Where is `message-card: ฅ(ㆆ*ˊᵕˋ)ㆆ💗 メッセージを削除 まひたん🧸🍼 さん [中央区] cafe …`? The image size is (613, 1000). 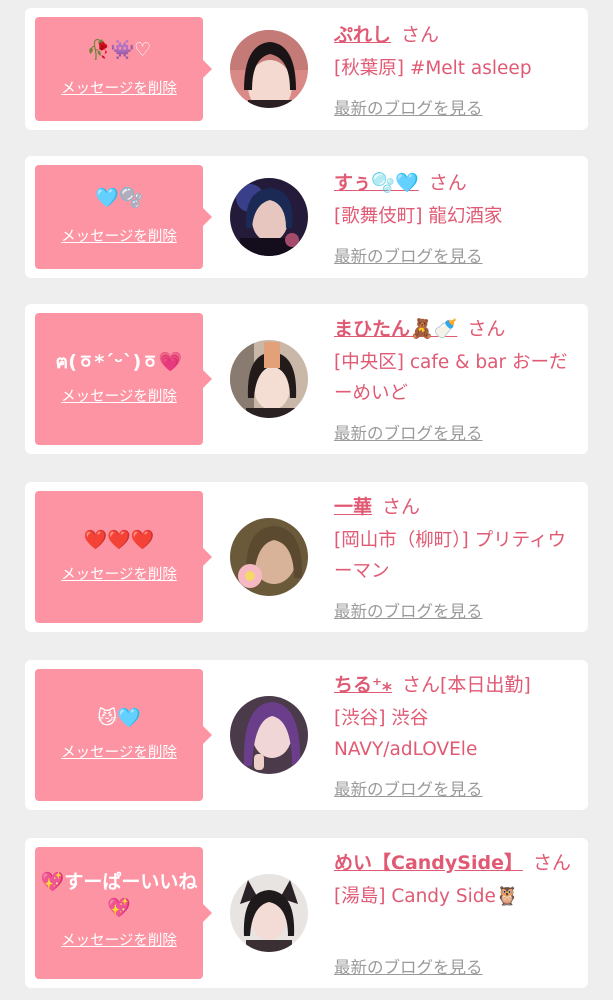
message-card: ฅ(ㆆ*ˊᵕˋ)ㆆ💗 メッセージを削除 まひたん🧸🍼 さん [中央区] cafe … is located at coordinates (306, 379).